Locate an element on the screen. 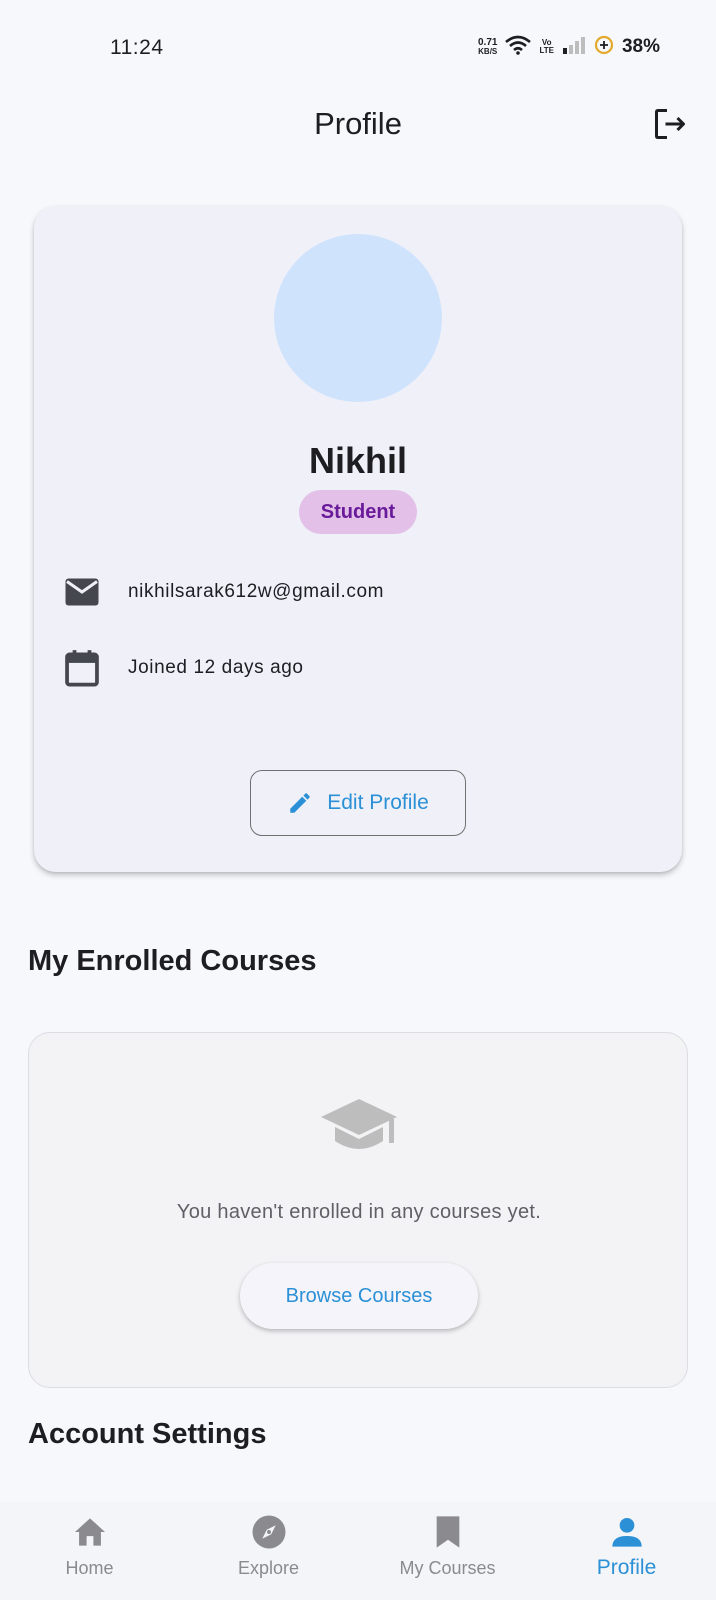 This screenshot has width=716, height=1600. battery-percent: 38% is located at coordinates (640, 46).